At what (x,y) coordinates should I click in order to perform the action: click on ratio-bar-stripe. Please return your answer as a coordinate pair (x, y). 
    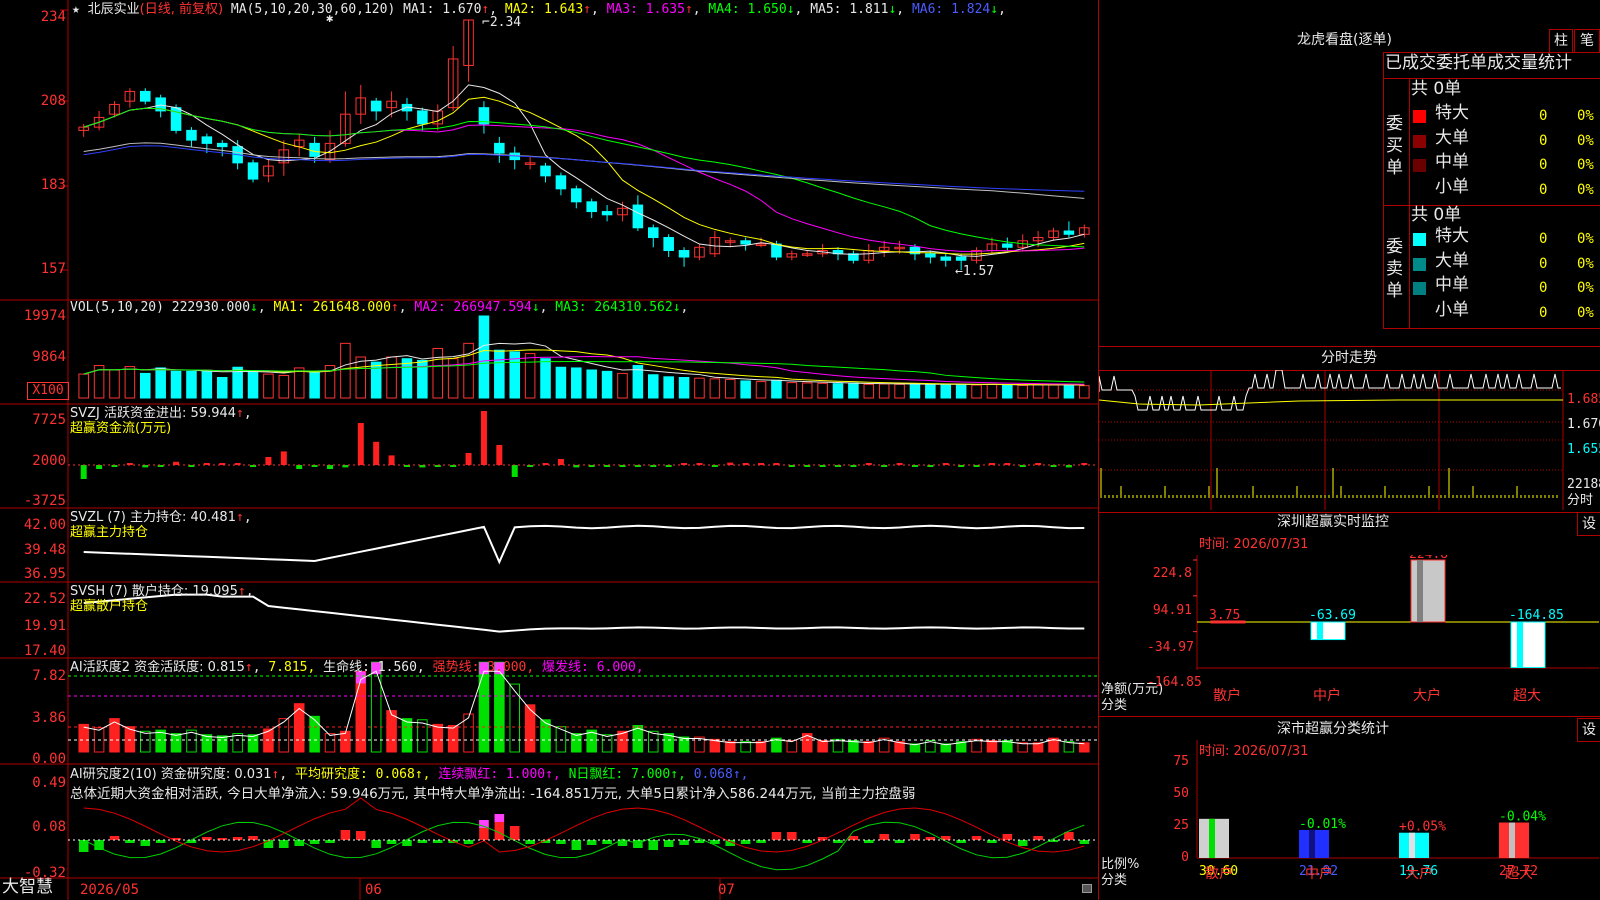
    Looking at the image, I should click on (1412, 845).